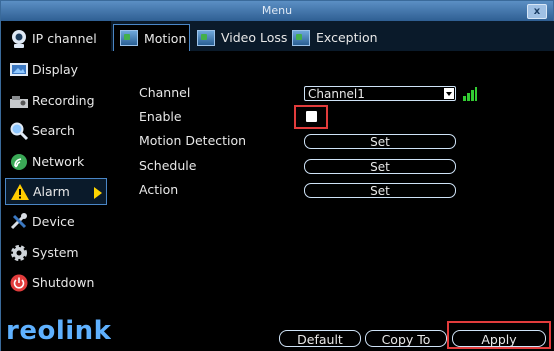 This screenshot has width=554, height=351. I want to click on motion-detection-set-button: Set, so click(380, 141).